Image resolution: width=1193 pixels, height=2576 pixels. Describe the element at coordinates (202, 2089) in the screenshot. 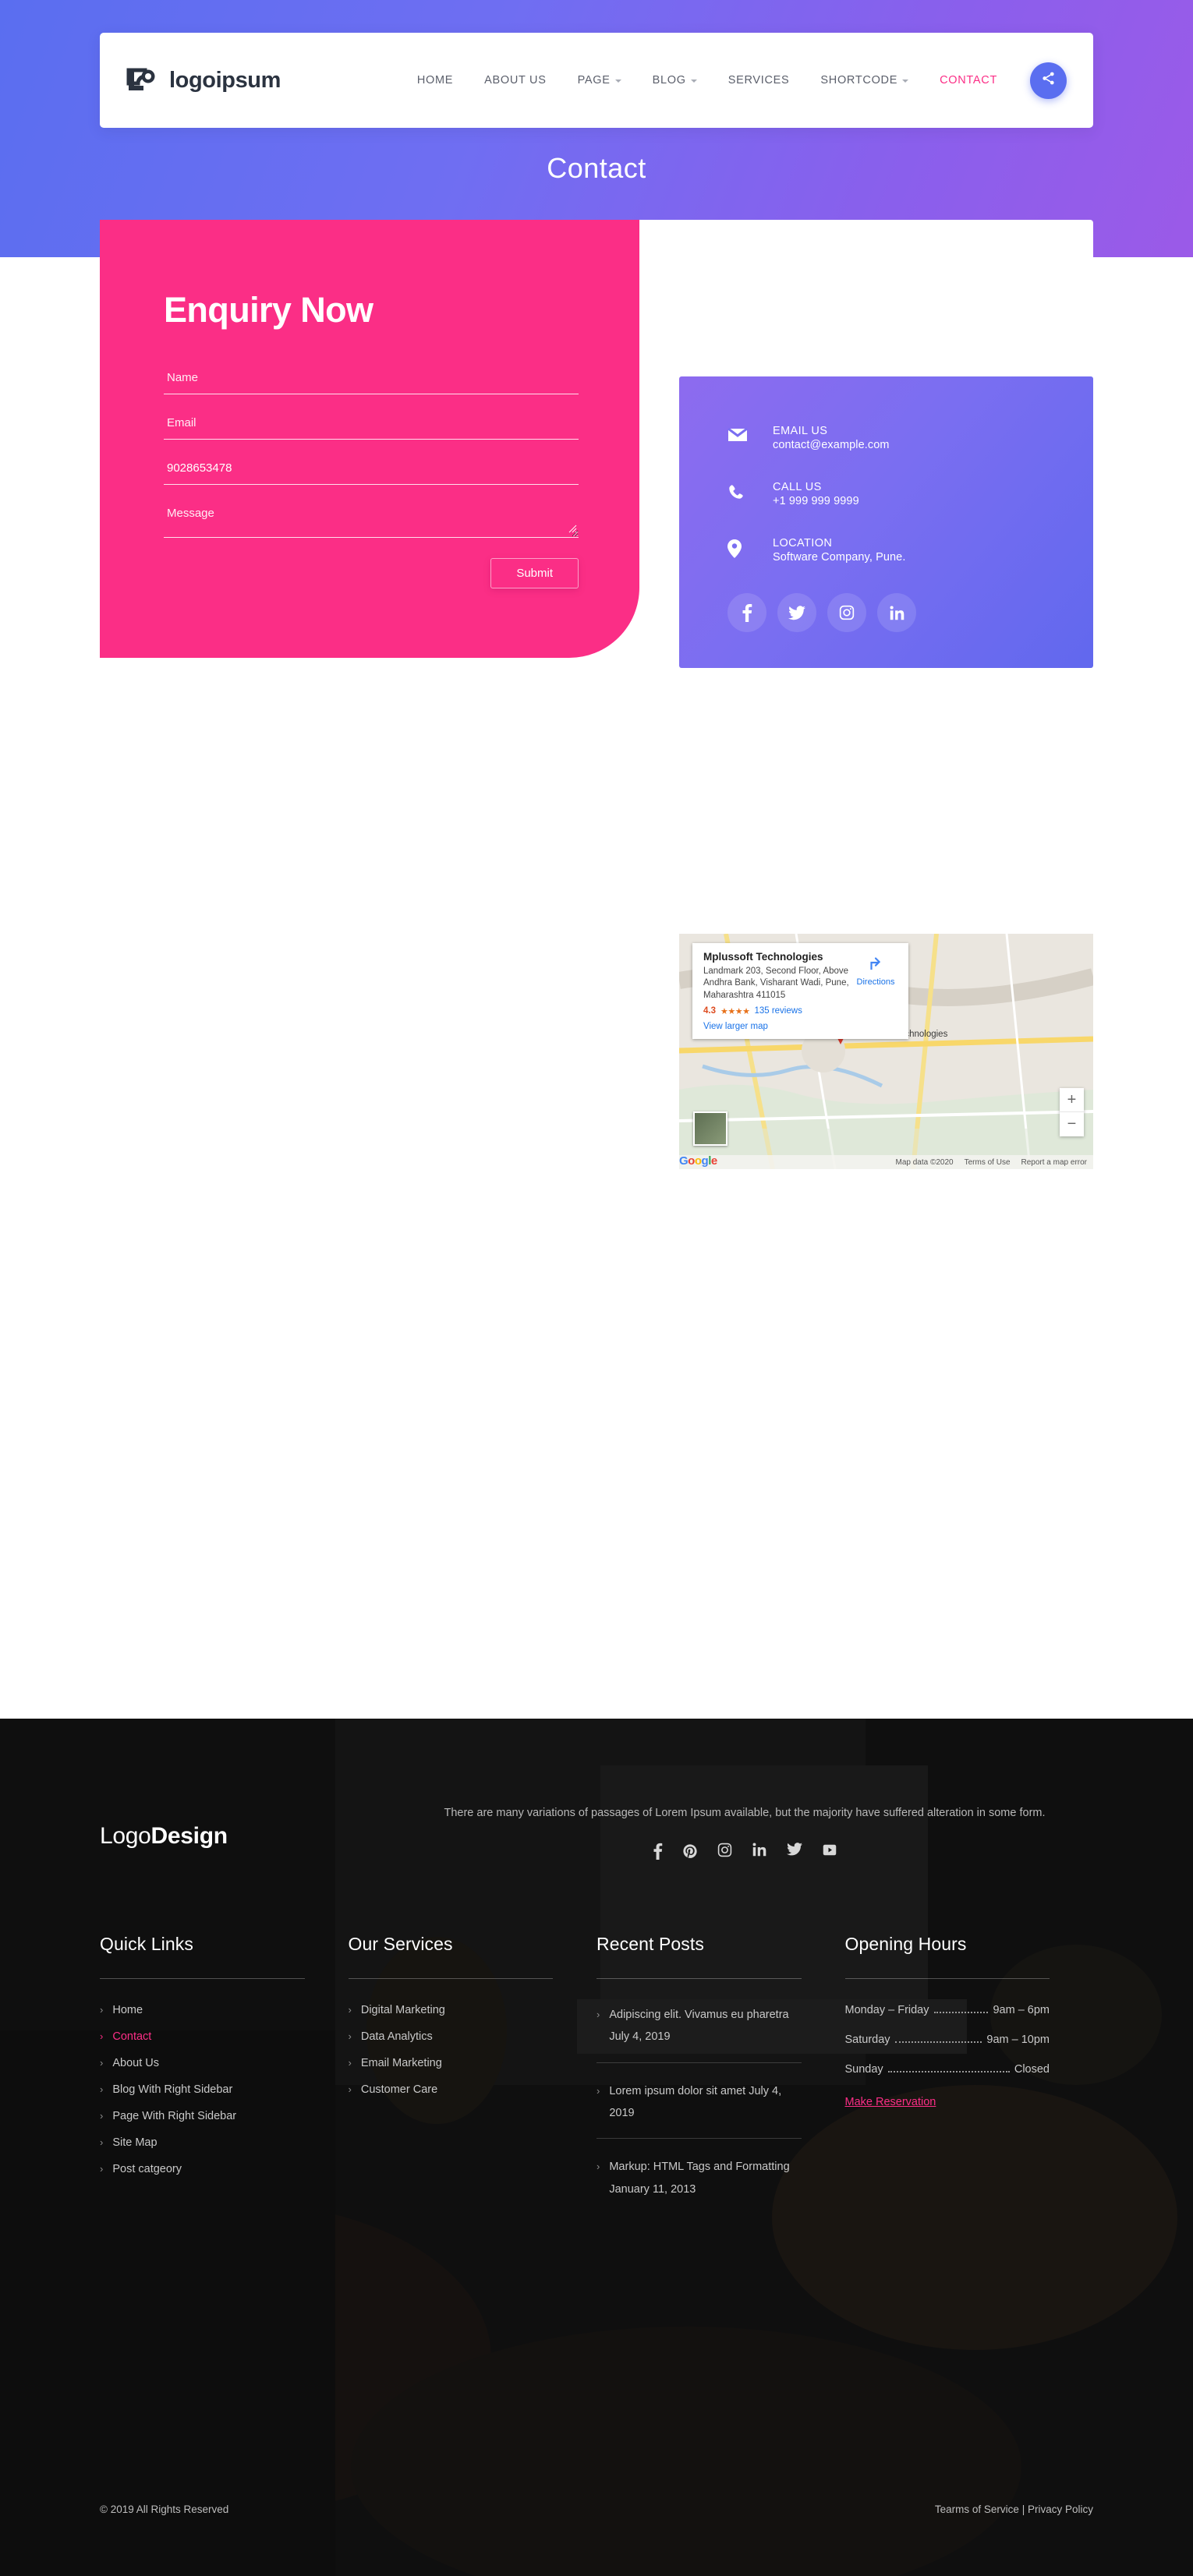

I see `quick-link-blog-right-sidebar: › Blog With Right Sidebar` at that location.